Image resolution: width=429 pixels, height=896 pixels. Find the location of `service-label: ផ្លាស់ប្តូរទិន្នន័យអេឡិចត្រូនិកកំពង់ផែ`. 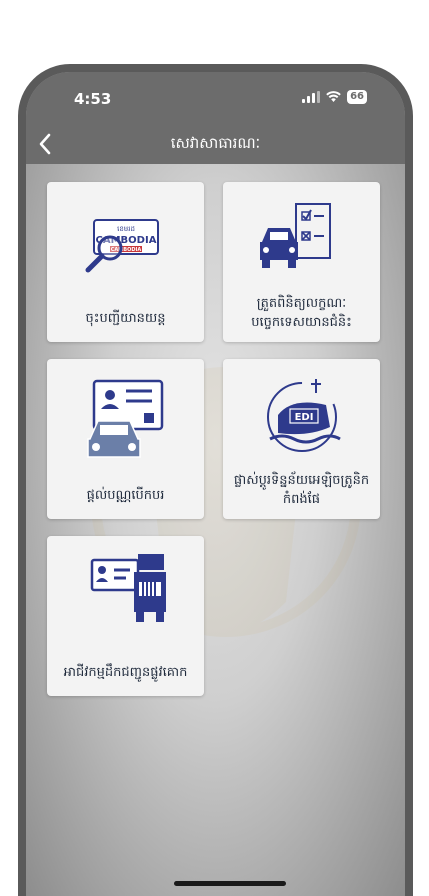

service-label: ផ្លាស់ប្តូរទិន្នន័យអេឡិចត្រូនិកកំពង់ផែ is located at coordinates (301, 490).